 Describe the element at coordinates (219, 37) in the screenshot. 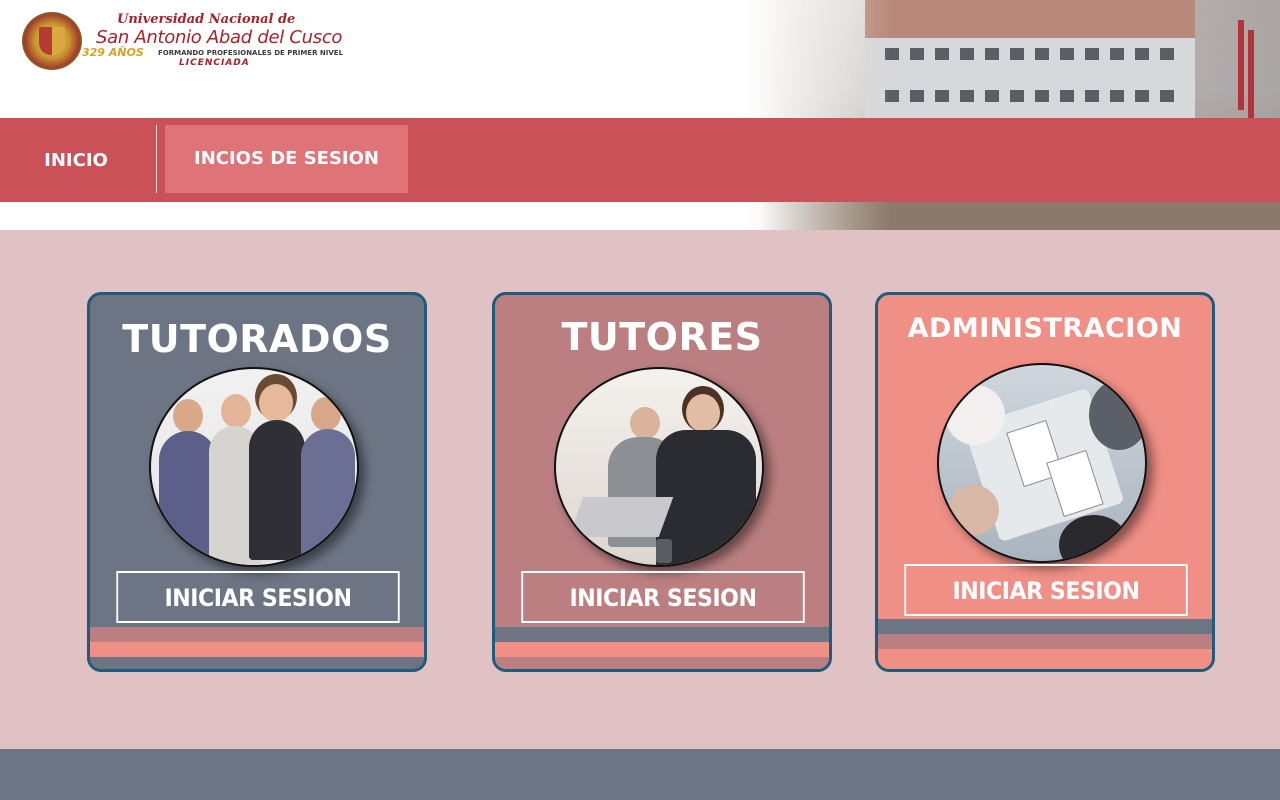

I see `logo-name-line: San Antonio Abad del Cusco` at that location.